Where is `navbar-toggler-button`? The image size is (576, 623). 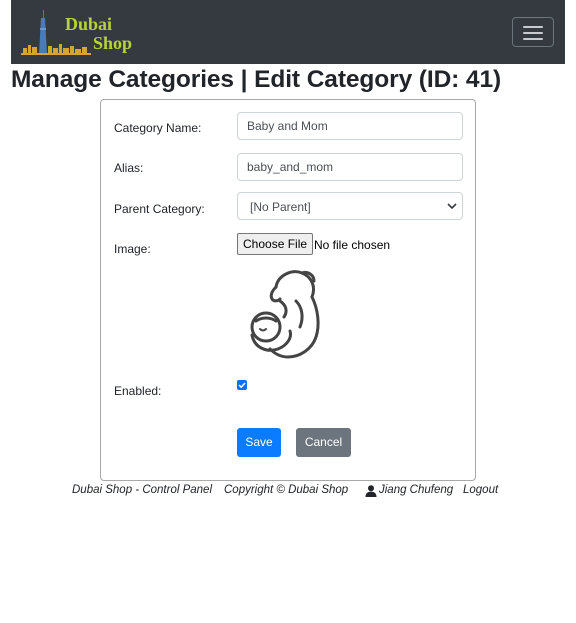 navbar-toggler-button is located at coordinates (533, 32).